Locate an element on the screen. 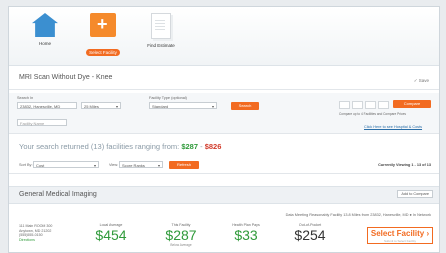 This screenshot has width=446, height=253. home-icon is located at coordinates (45, 25).